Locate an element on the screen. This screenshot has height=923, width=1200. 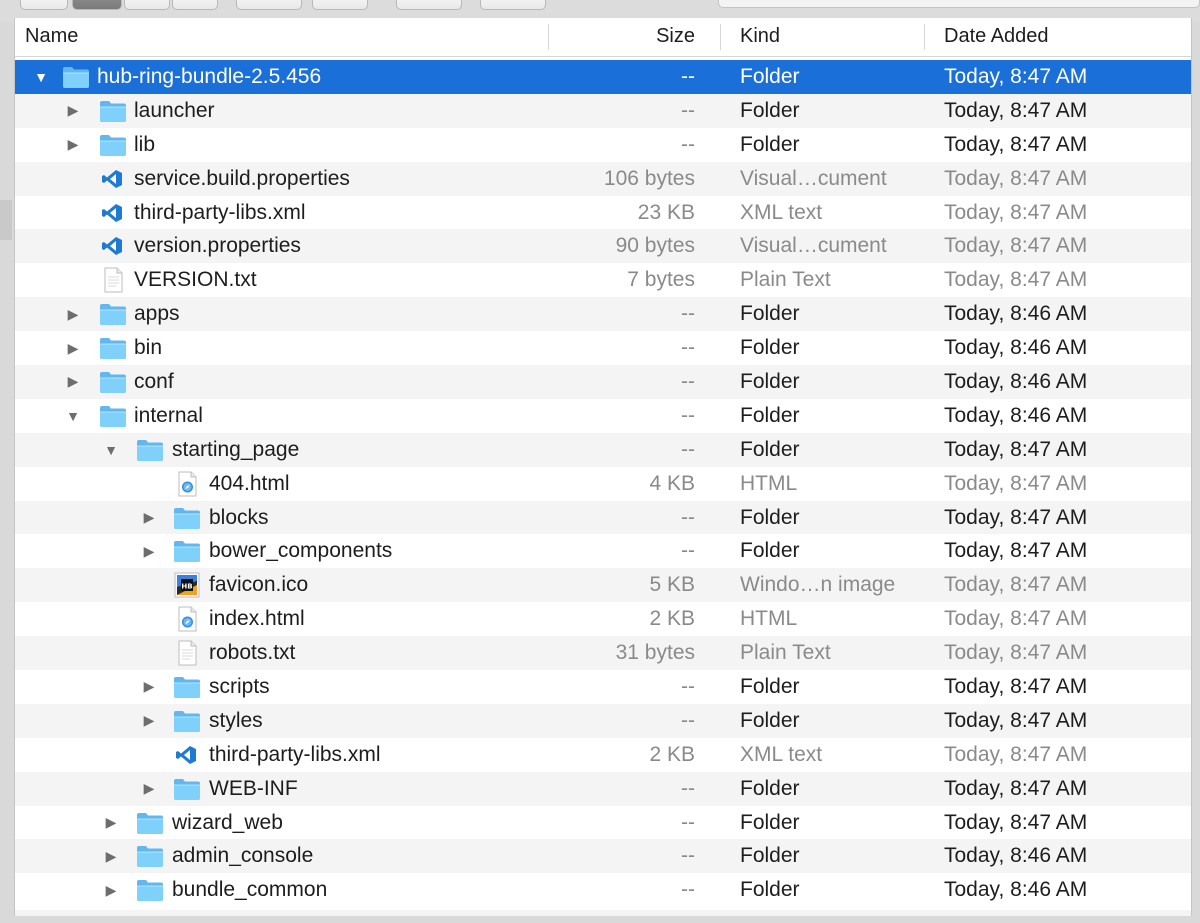
file-name: styles is located at coordinates (236, 721).